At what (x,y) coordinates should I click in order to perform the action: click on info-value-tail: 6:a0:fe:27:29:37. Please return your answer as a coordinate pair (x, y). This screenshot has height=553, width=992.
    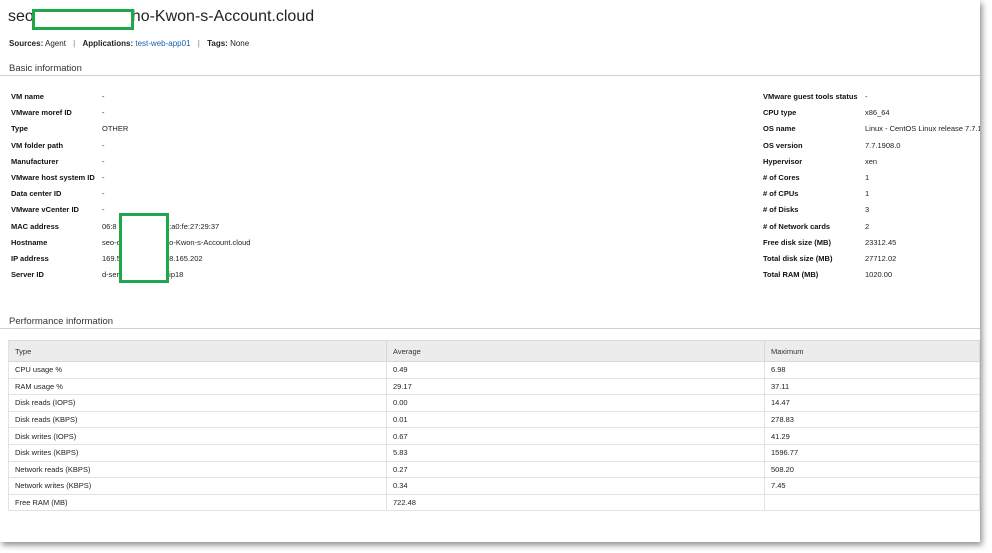
    Looking at the image, I should click on (192, 226).